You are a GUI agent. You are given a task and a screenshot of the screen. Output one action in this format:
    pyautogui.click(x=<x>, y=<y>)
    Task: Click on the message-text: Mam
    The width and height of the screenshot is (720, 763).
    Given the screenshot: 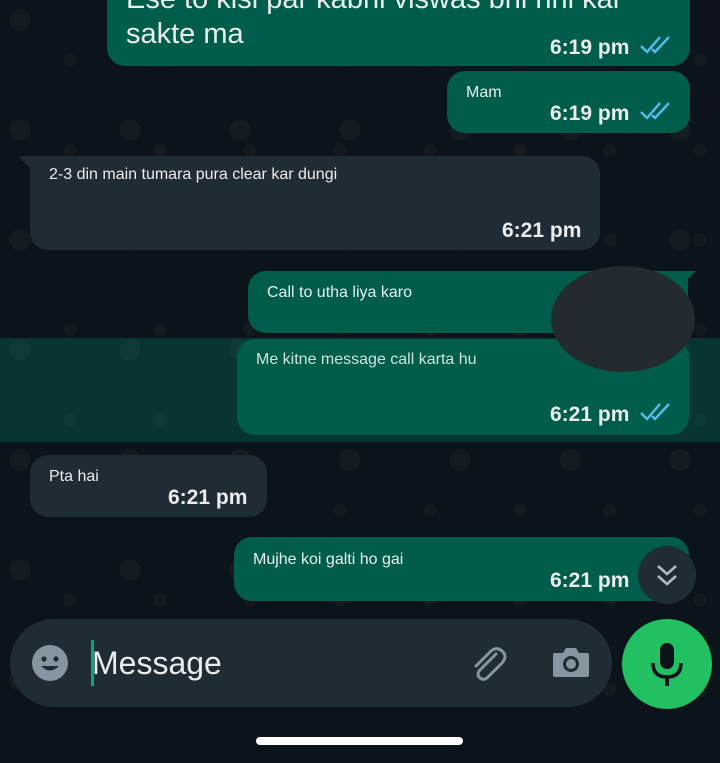 What is the action you would take?
    pyautogui.click(x=484, y=92)
    